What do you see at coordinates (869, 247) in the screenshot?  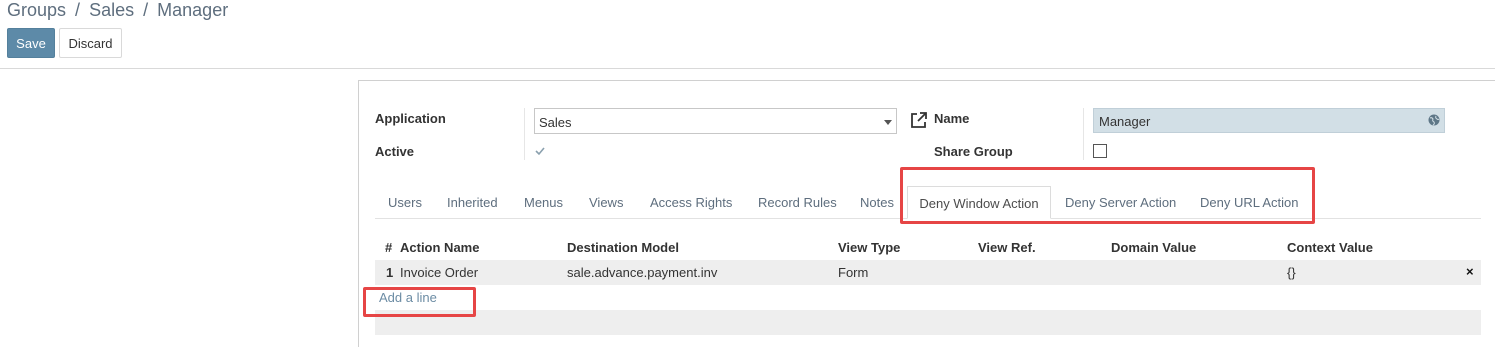 I see `column-header-view-type: View Type` at bounding box center [869, 247].